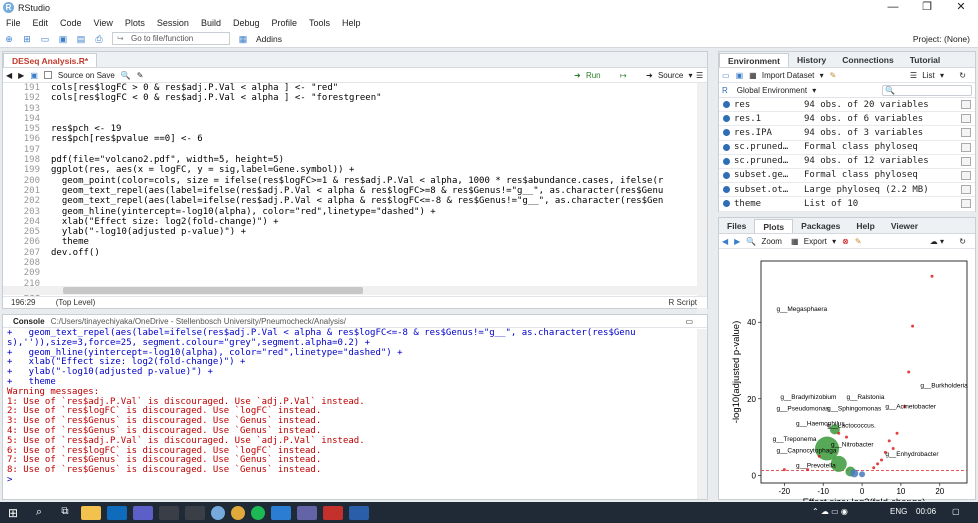 Image resolution: width=978 pixels, height=523 pixels. I want to click on tab-console: Console, so click(29, 321).